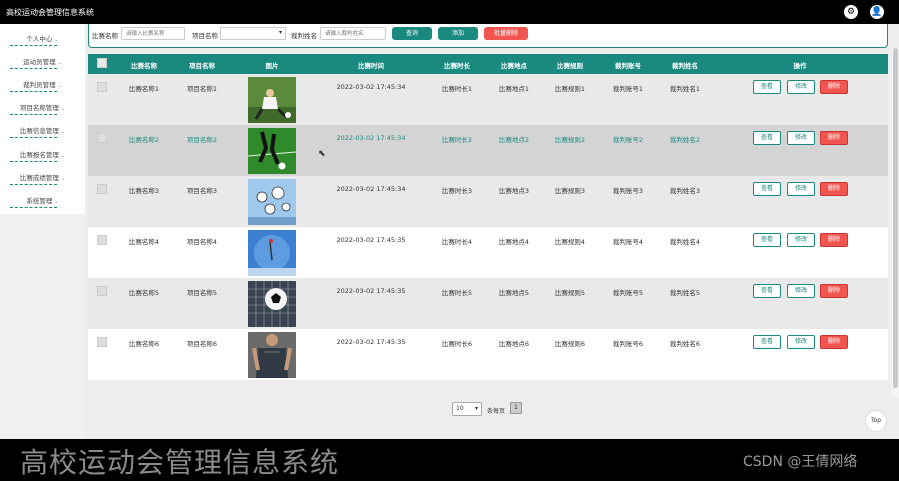 The image size is (899, 481). I want to click on page-size-select: 10 ▾, so click(467, 409).